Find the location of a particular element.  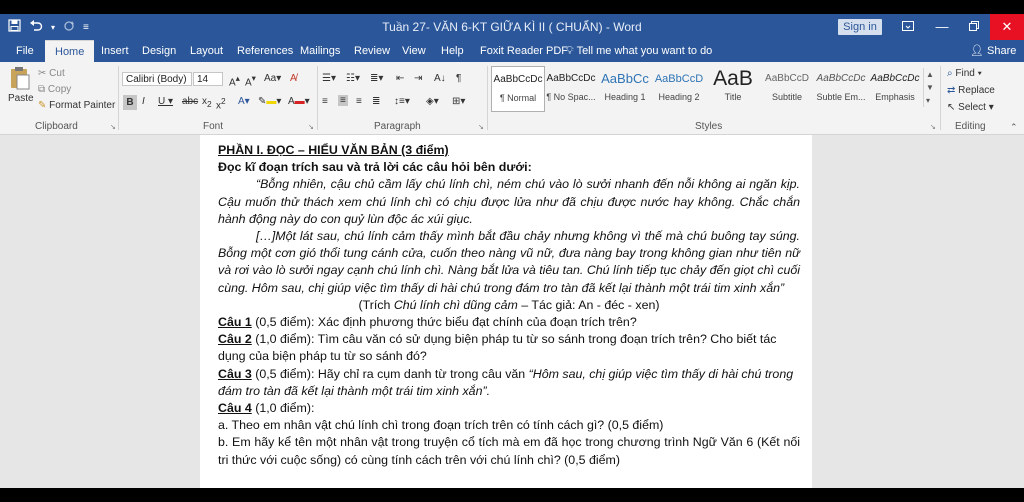

numbering-icon: ☷▾ is located at coordinates (353, 78).